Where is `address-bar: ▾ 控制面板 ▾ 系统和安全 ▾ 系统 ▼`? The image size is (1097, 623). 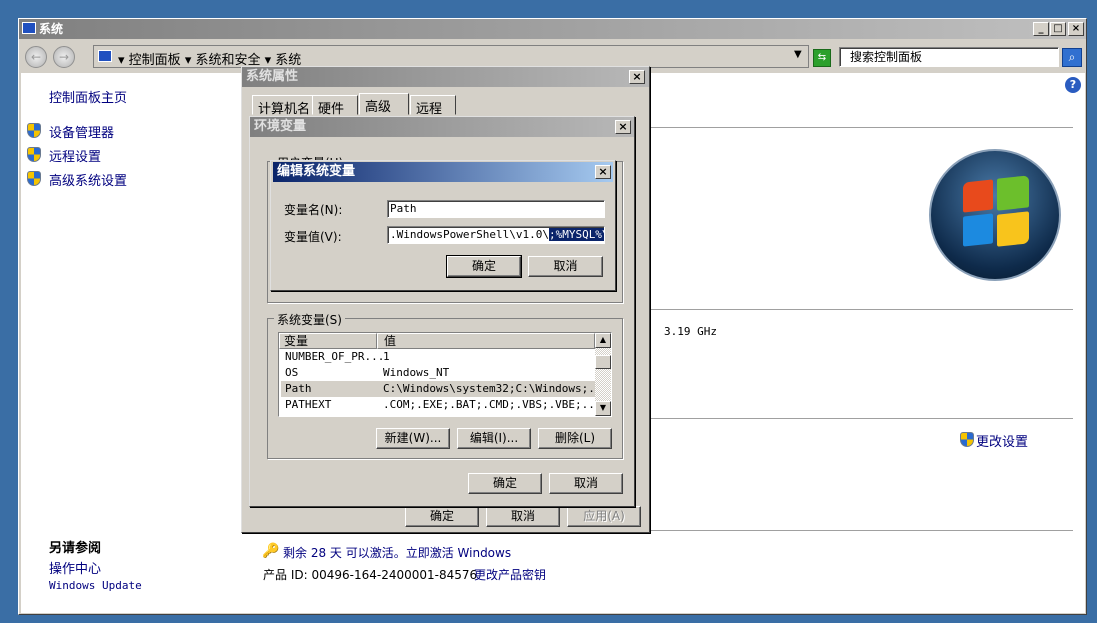 address-bar: ▾ 控制面板 ▾ 系统和安全 ▾ 系统 ▼ is located at coordinates (451, 56).